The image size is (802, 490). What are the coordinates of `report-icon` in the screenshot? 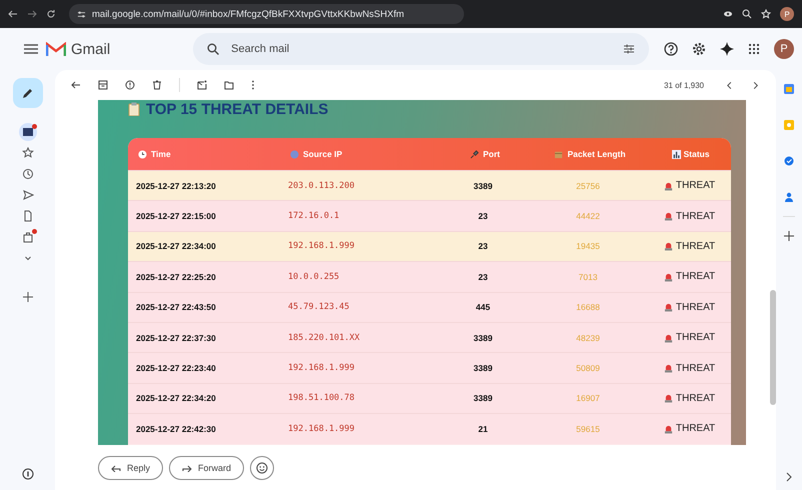 It's located at (130, 85).